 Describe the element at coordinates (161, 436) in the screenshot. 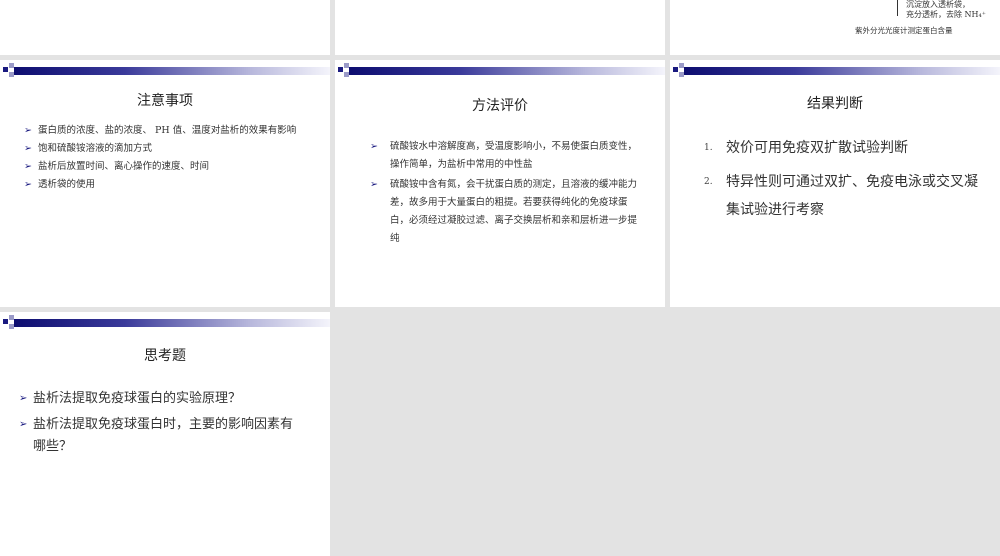

I see `bullet-item: ➢ 盐析法提取免疫球蛋白时，主要的影响因素有哪些？` at that location.